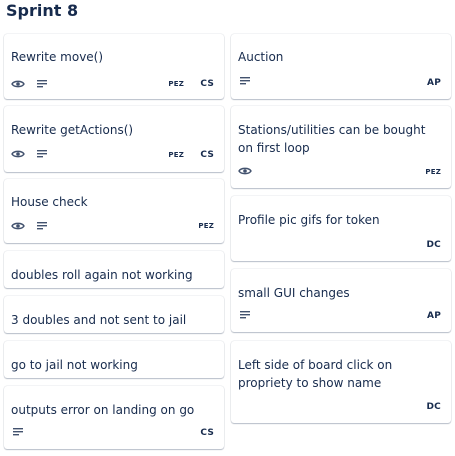 This screenshot has width=455, height=456. What do you see at coordinates (74, 365) in the screenshot?
I see `card-title: go to jail not working` at bounding box center [74, 365].